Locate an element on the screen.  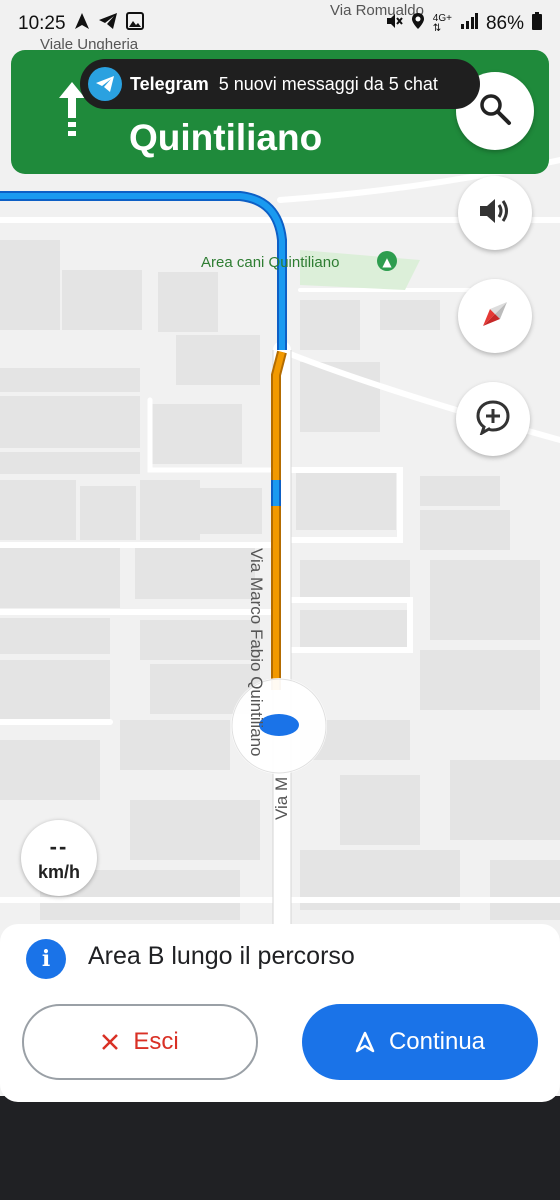
telegram-notification: Telegram 5 nuovi messaggi da 5 chat is located at coordinates (280, 84).